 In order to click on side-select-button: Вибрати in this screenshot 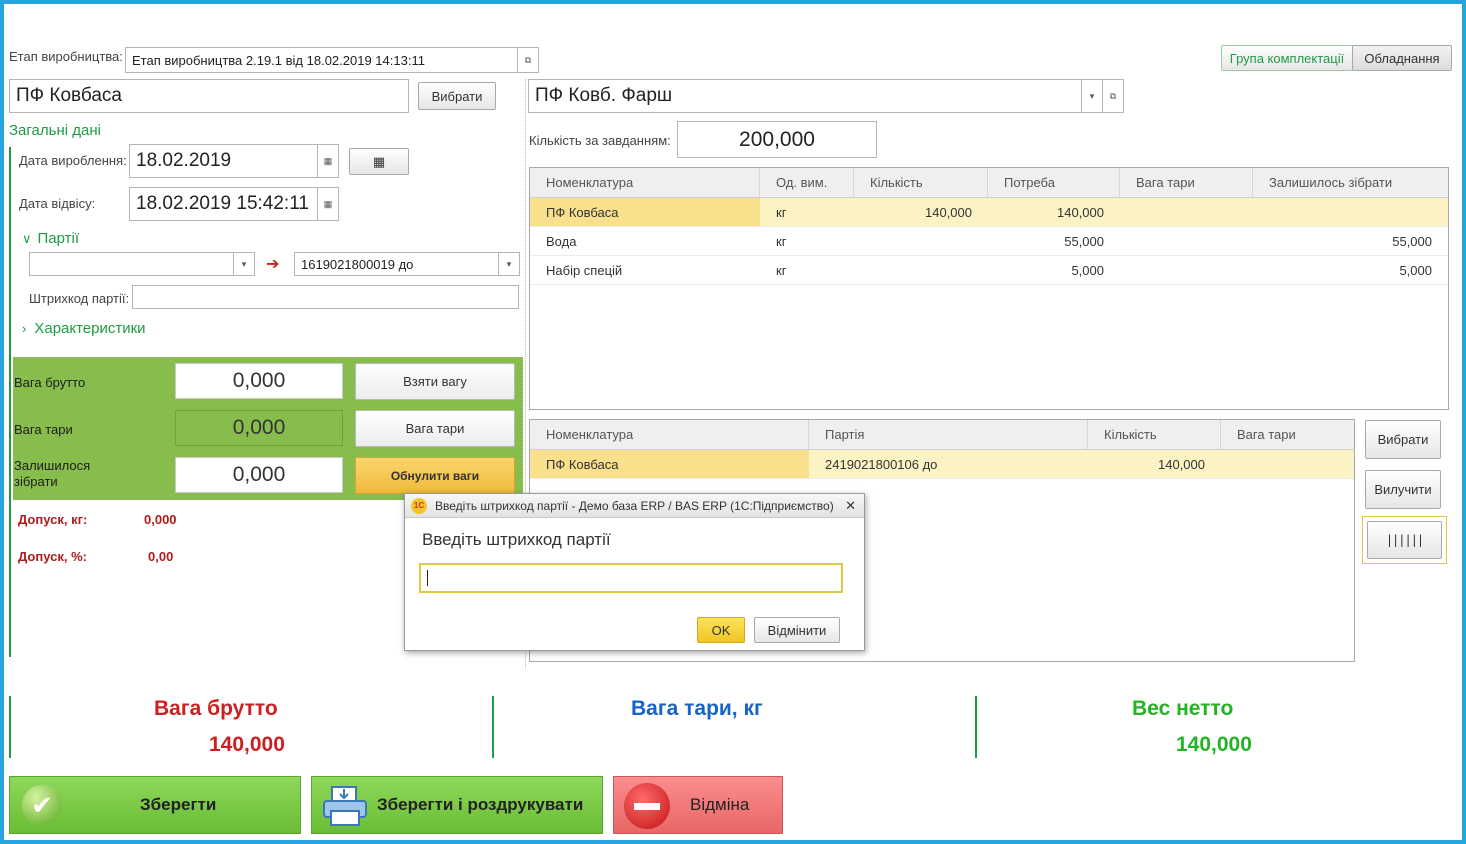, I will do `click(1403, 439)`.